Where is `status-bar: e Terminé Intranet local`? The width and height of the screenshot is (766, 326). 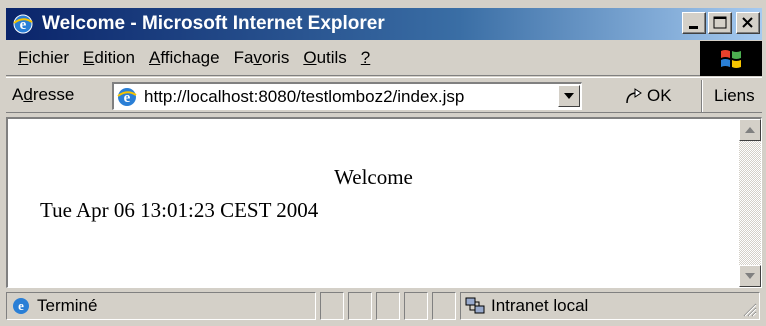 status-bar: e Terminé Intranet local is located at coordinates (384, 306).